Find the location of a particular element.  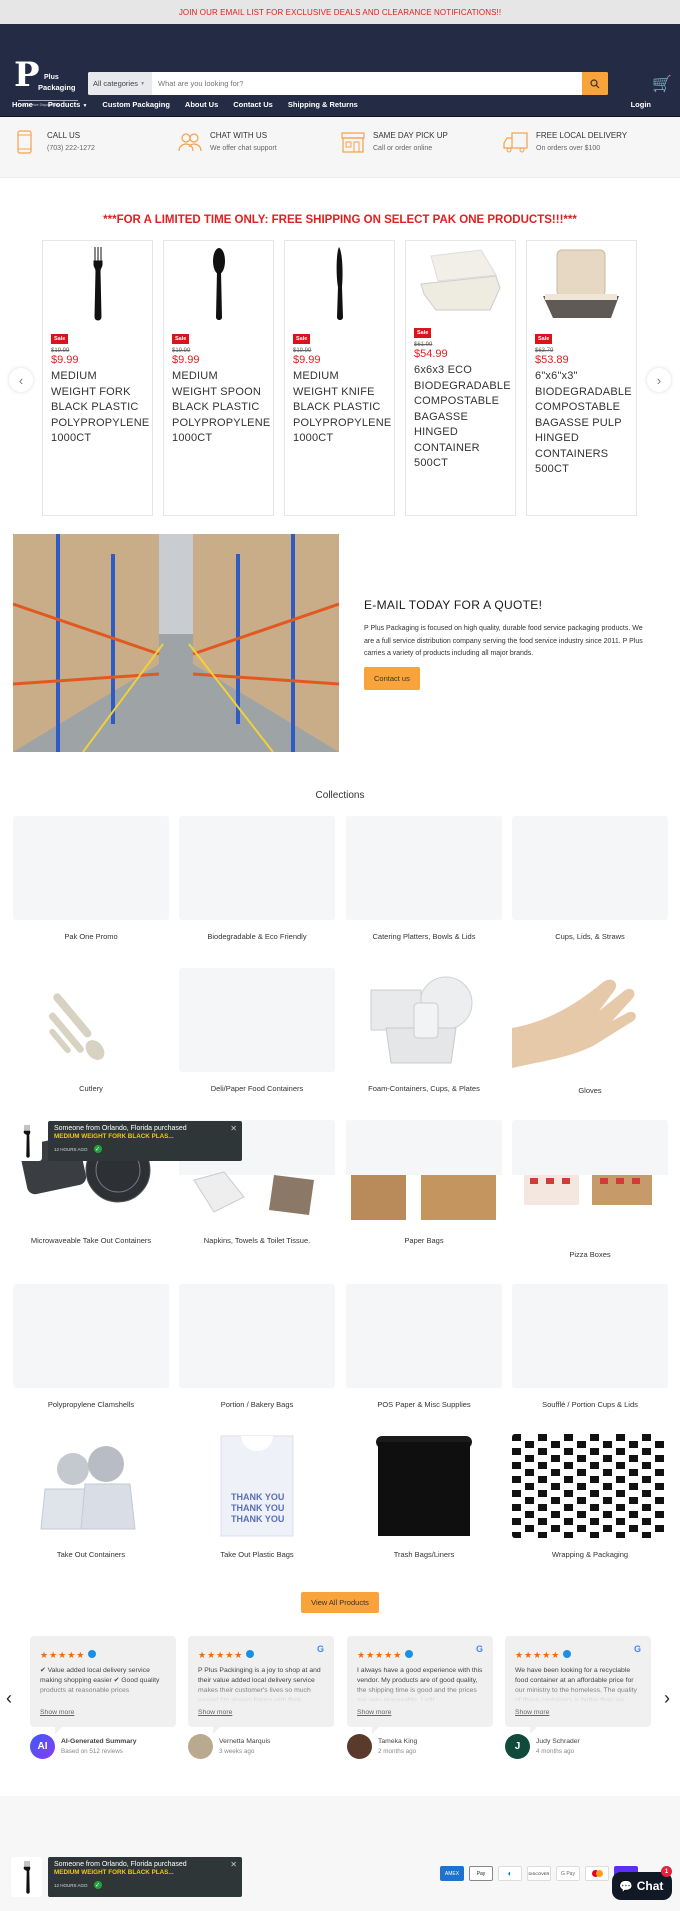

reviews-next-button: › is located at coordinates (667, 1698).